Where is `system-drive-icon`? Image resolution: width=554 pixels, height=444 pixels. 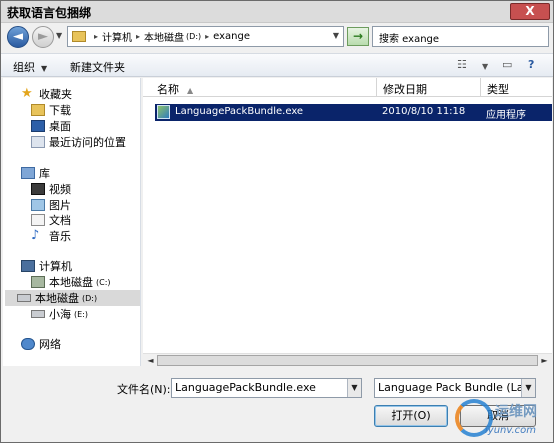
system-drive-icon is located at coordinates (38, 282).